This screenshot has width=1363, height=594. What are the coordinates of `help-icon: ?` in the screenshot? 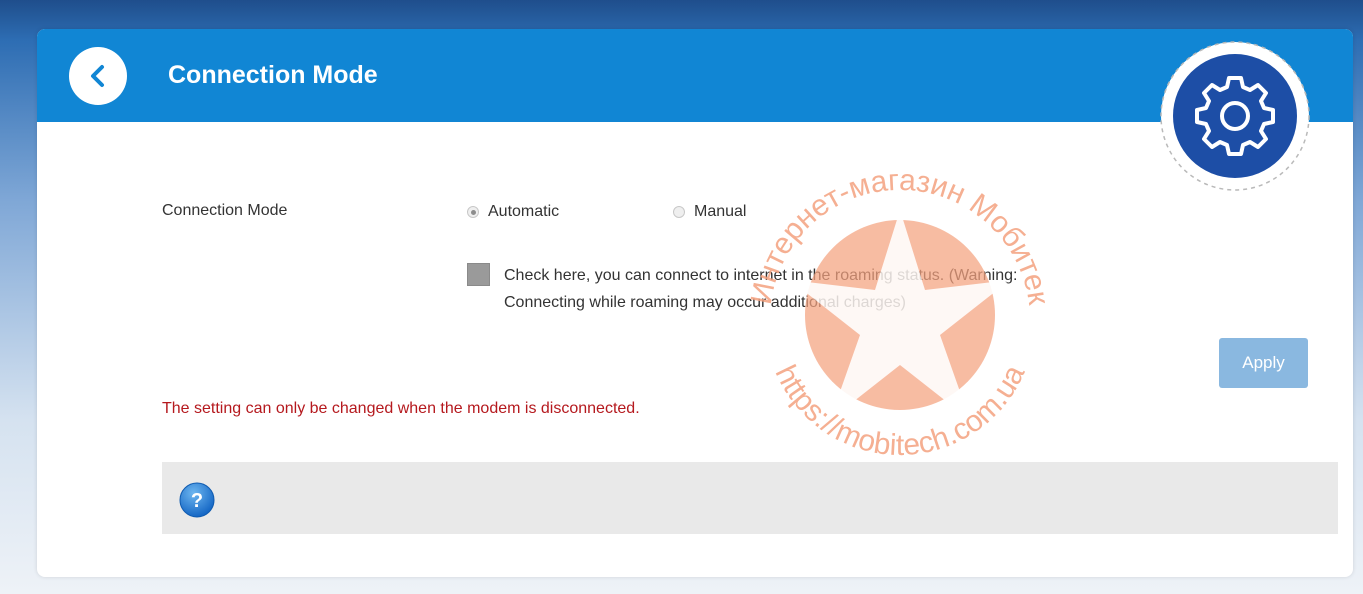 It's located at (197, 500).